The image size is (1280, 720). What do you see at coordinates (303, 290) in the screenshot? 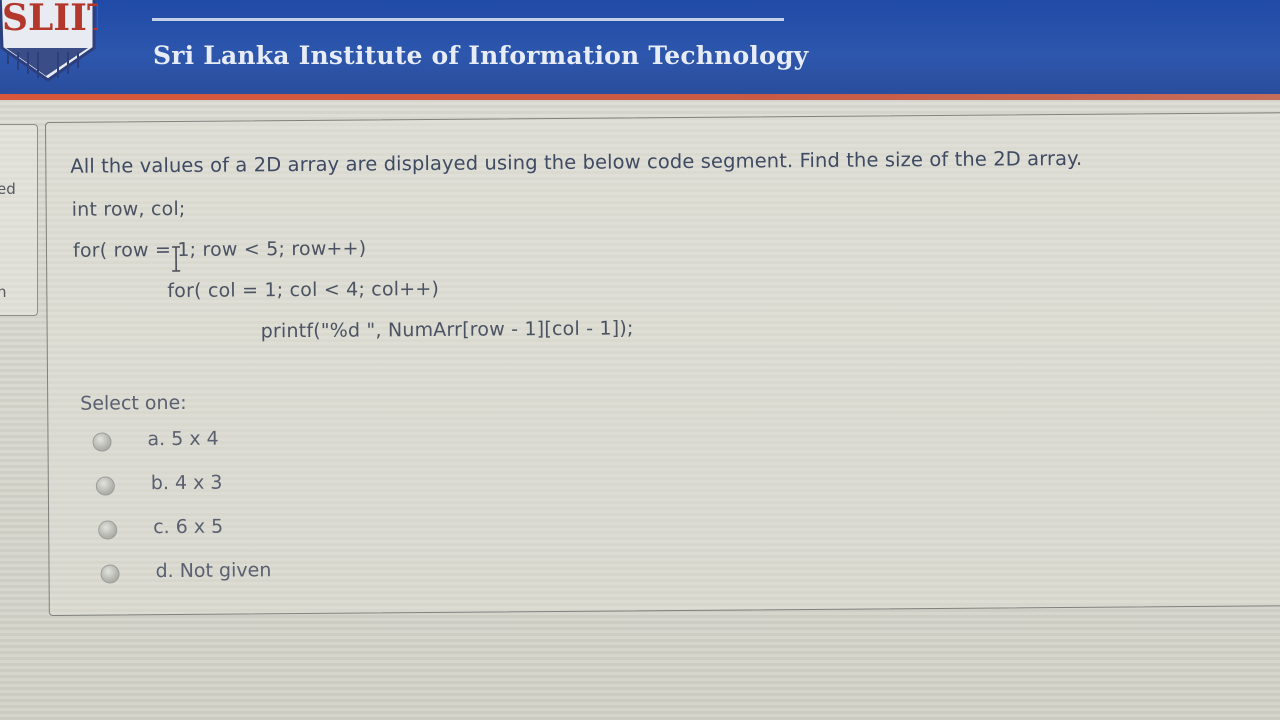
I see `code-line: for( col = 1; col < 4; col++)` at bounding box center [303, 290].